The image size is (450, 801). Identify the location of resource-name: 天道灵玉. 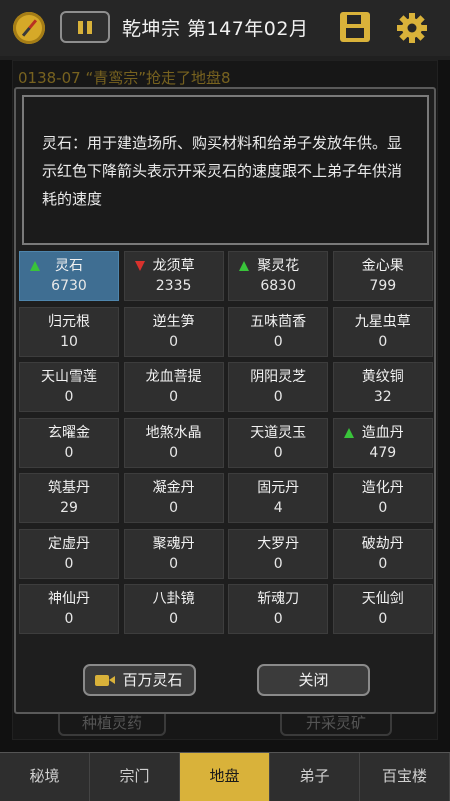
(278, 432).